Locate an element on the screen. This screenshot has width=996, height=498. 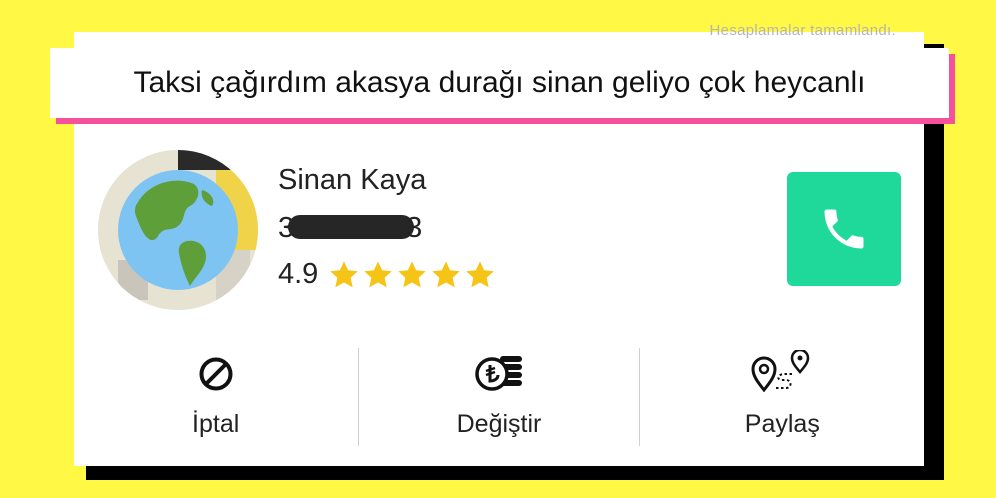
rating-stars is located at coordinates (412, 275).